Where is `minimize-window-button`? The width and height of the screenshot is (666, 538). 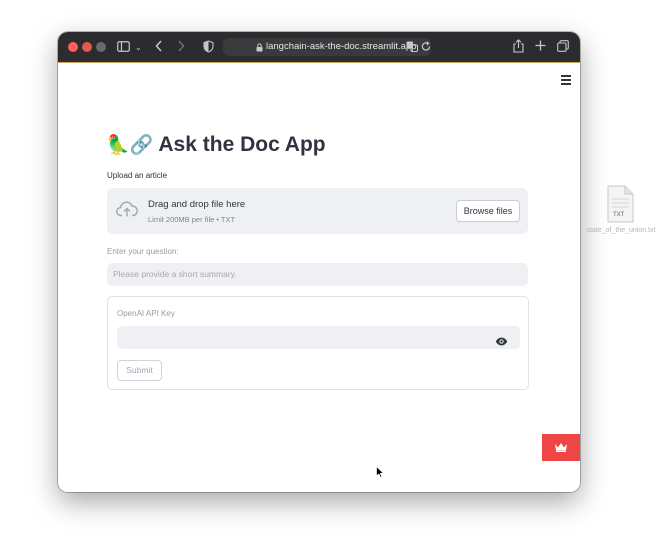 minimize-window-button is located at coordinates (87, 47).